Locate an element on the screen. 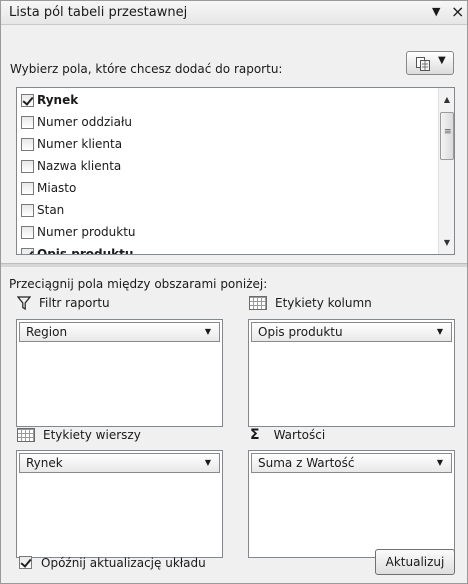 Image resolution: width=468 pixels, height=584 pixels. pane-close-icon: × is located at coordinates (457, 11).